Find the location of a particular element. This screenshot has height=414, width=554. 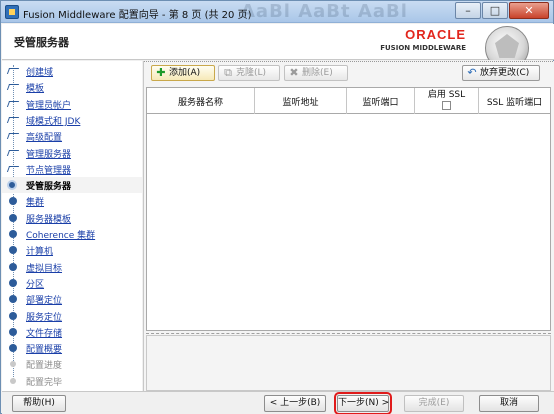

add-button: ✚ 添加(A) is located at coordinates (183, 73).